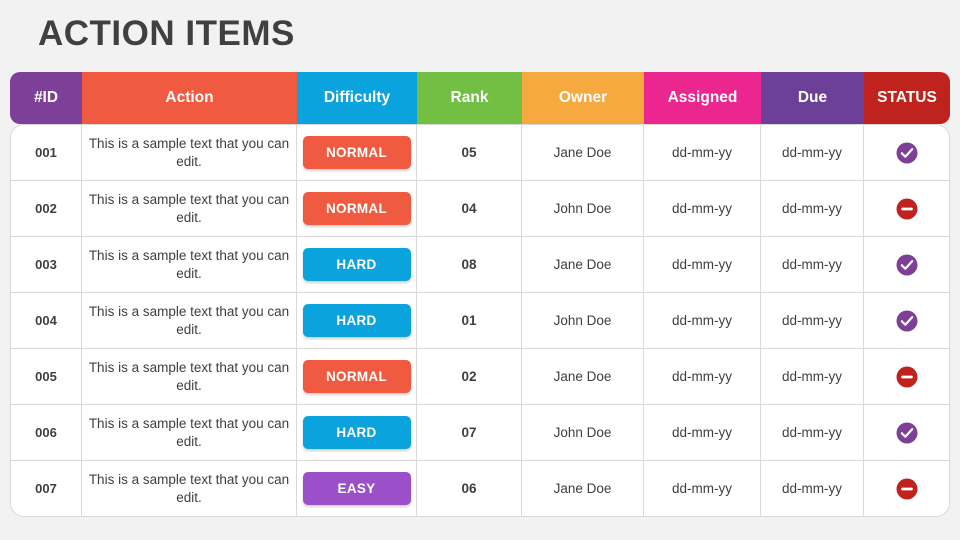 The width and height of the screenshot is (960, 540). I want to click on column-header-assigned: Assigned, so click(702, 98).